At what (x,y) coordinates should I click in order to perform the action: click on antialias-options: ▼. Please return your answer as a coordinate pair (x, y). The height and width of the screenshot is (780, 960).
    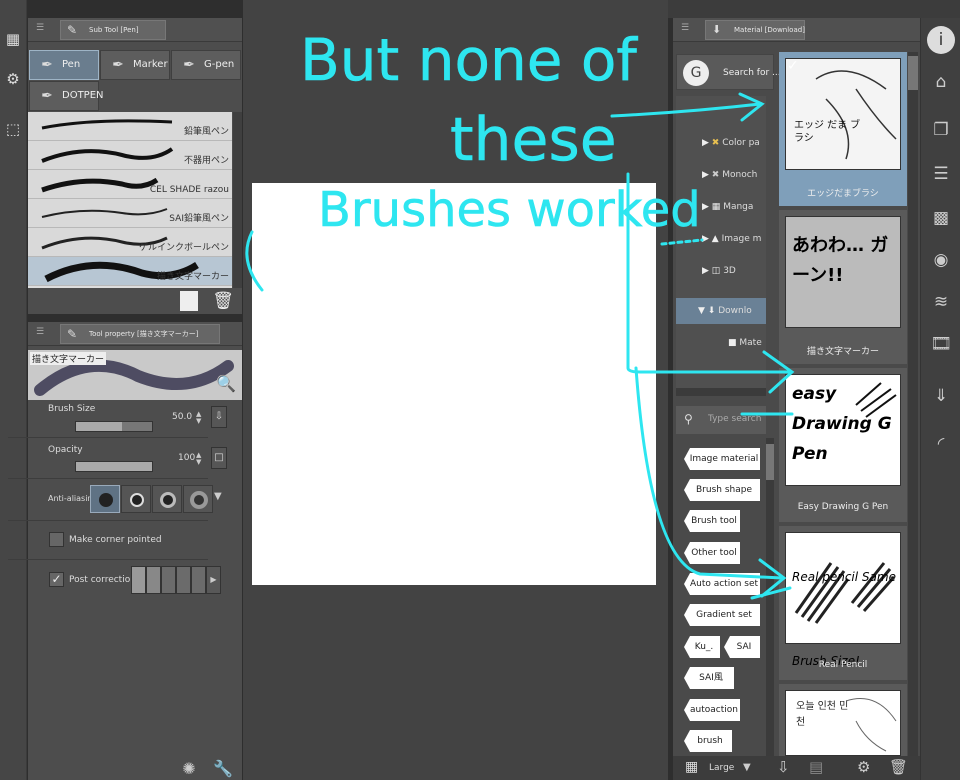
    Looking at the image, I should click on (160, 499).